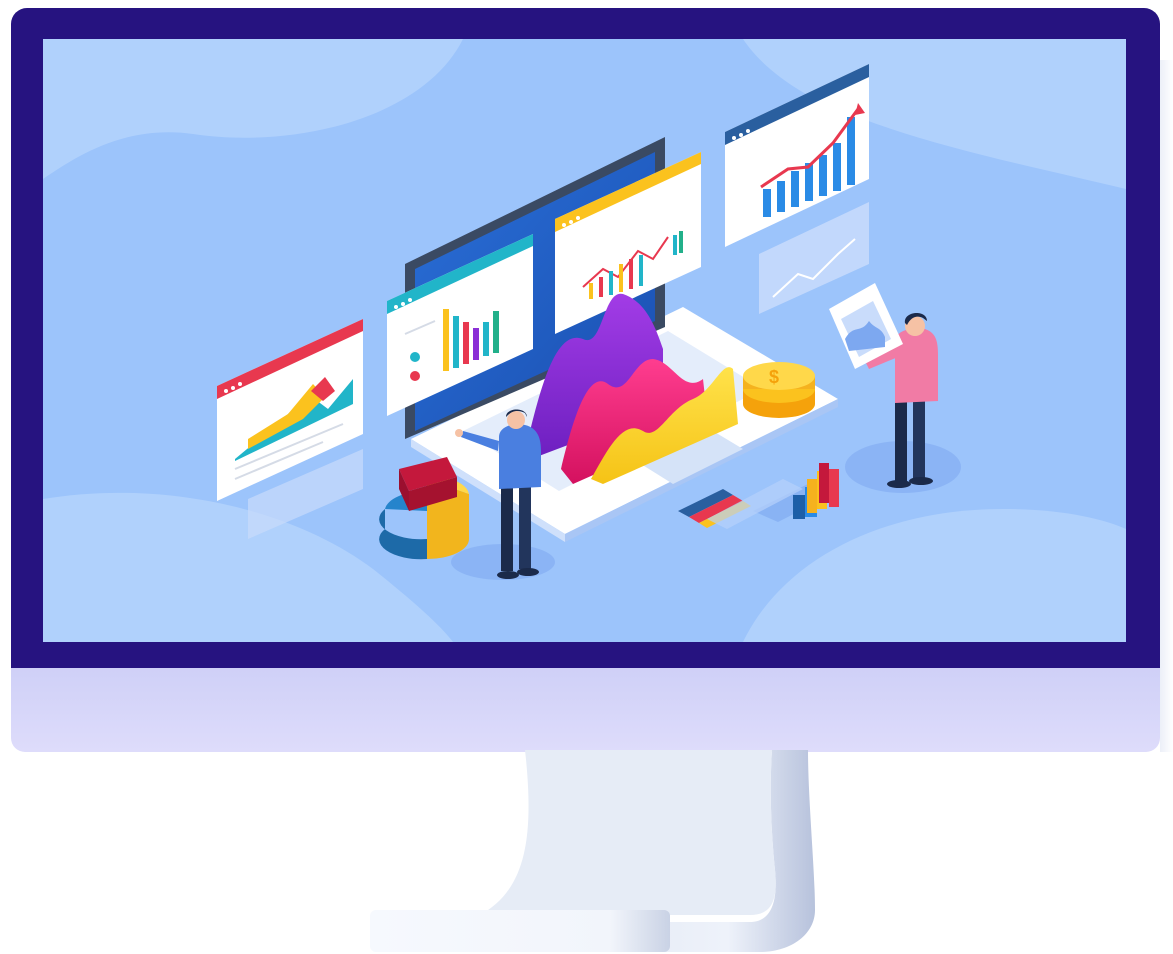 This screenshot has height=954, width=1173. What do you see at coordinates (797, 189) in the screenshot?
I see `dashboard-window-top-right` at bounding box center [797, 189].